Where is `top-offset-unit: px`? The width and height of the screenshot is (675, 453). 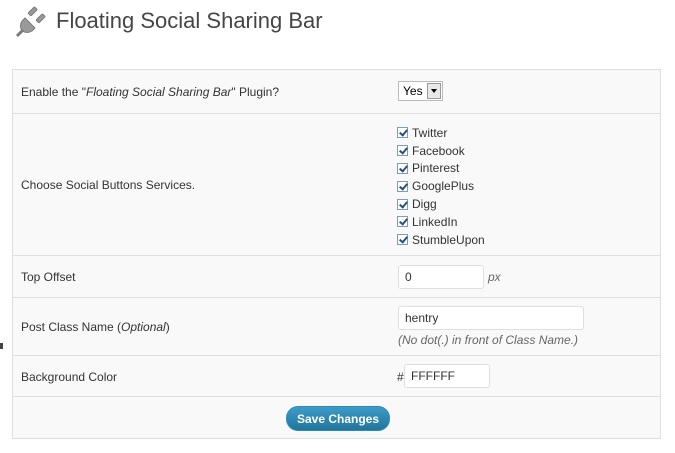 top-offset-unit: px is located at coordinates (494, 277).